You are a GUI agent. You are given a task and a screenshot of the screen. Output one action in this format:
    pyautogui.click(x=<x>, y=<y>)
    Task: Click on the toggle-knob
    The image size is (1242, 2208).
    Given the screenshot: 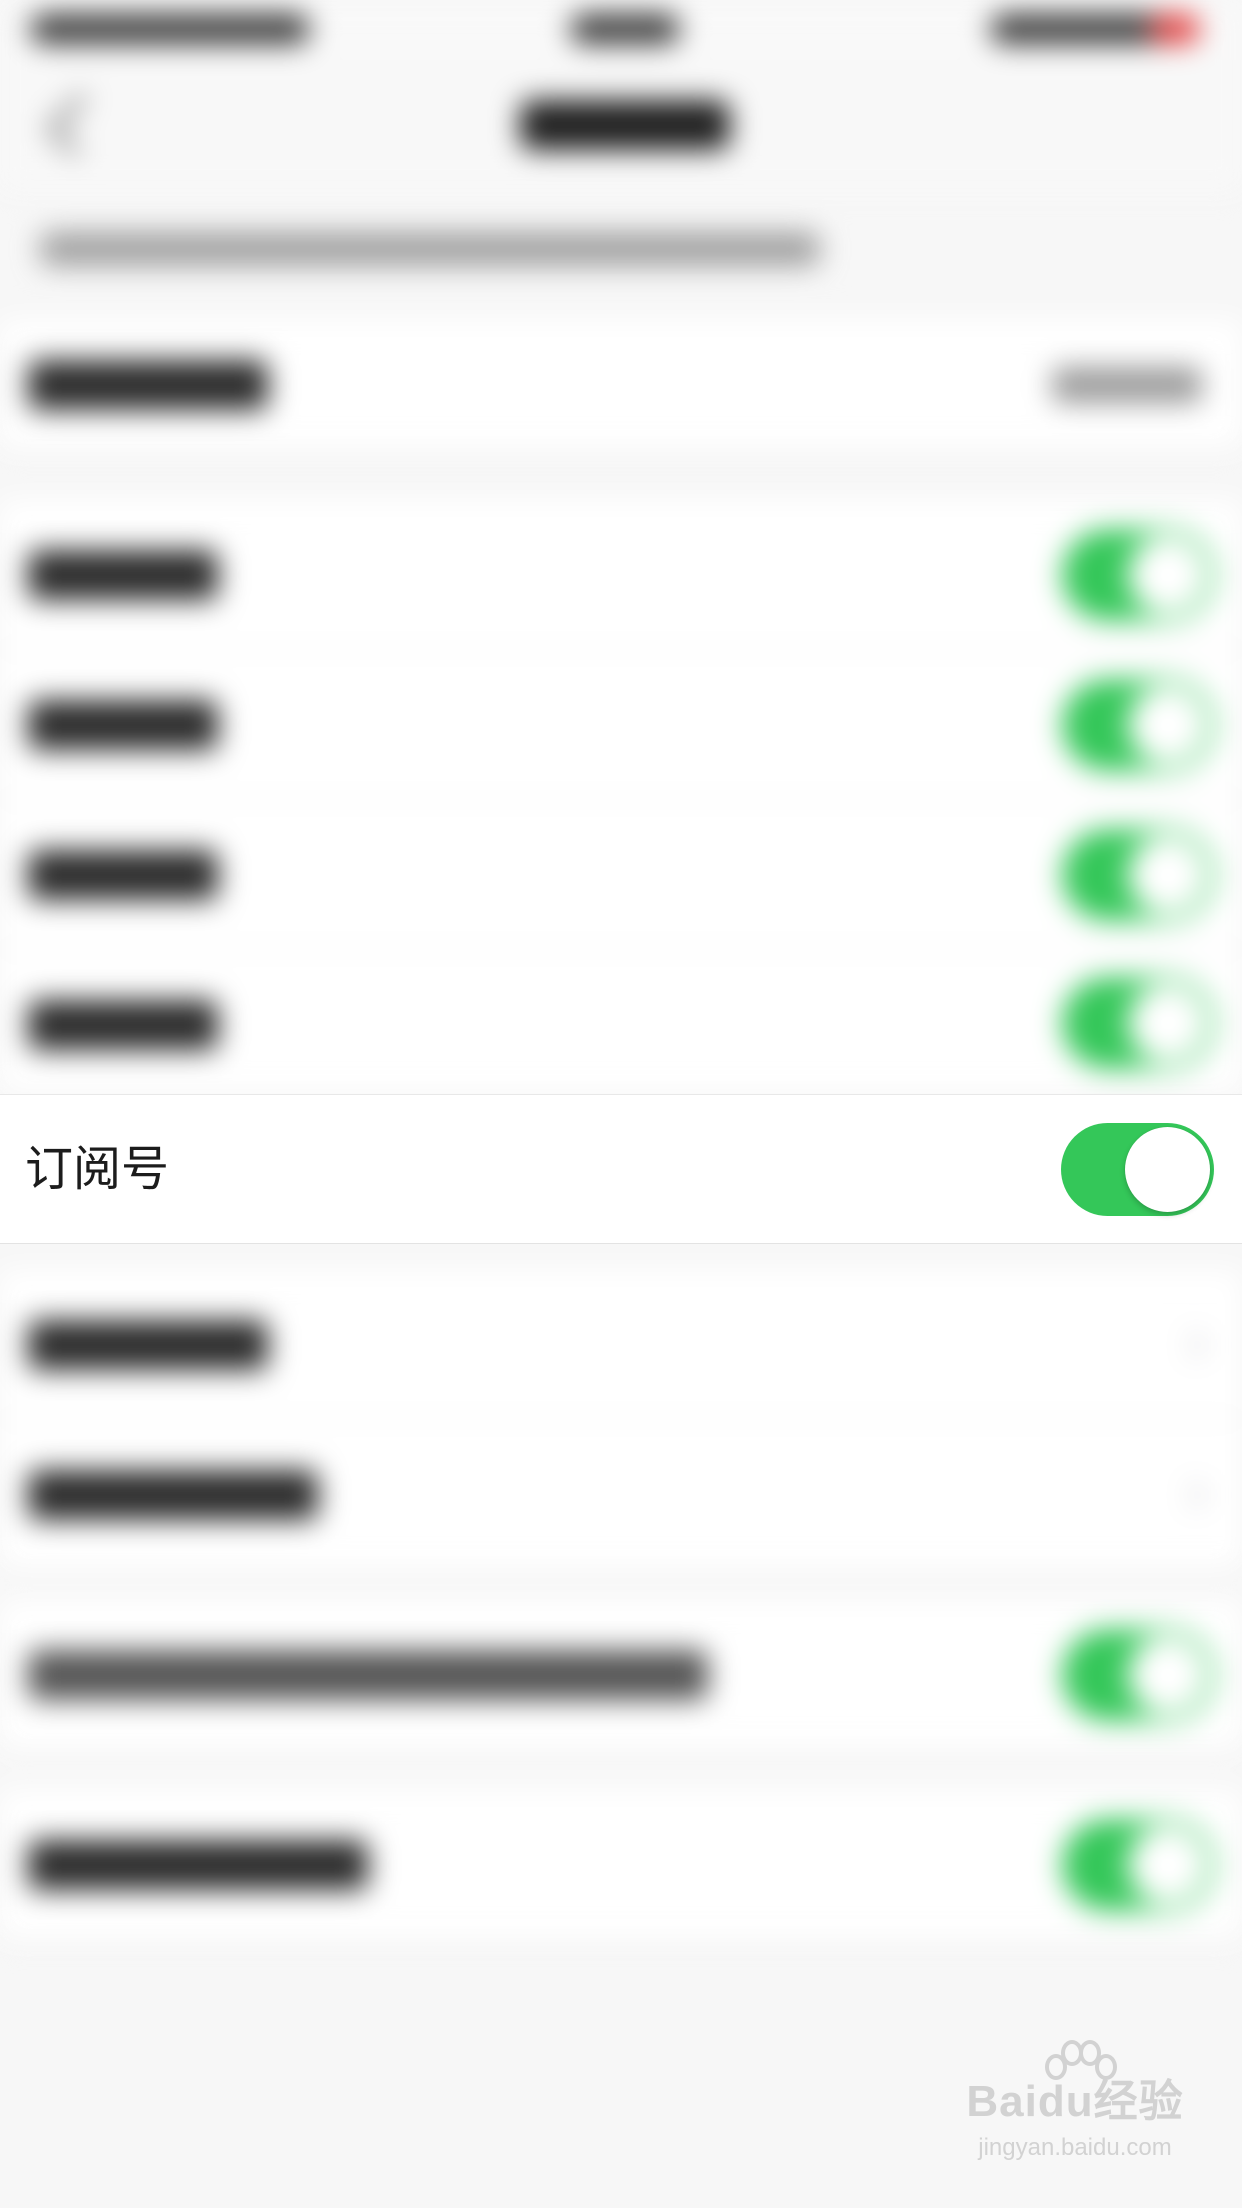 What is the action you would take?
    pyautogui.click(x=1167, y=1169)
    